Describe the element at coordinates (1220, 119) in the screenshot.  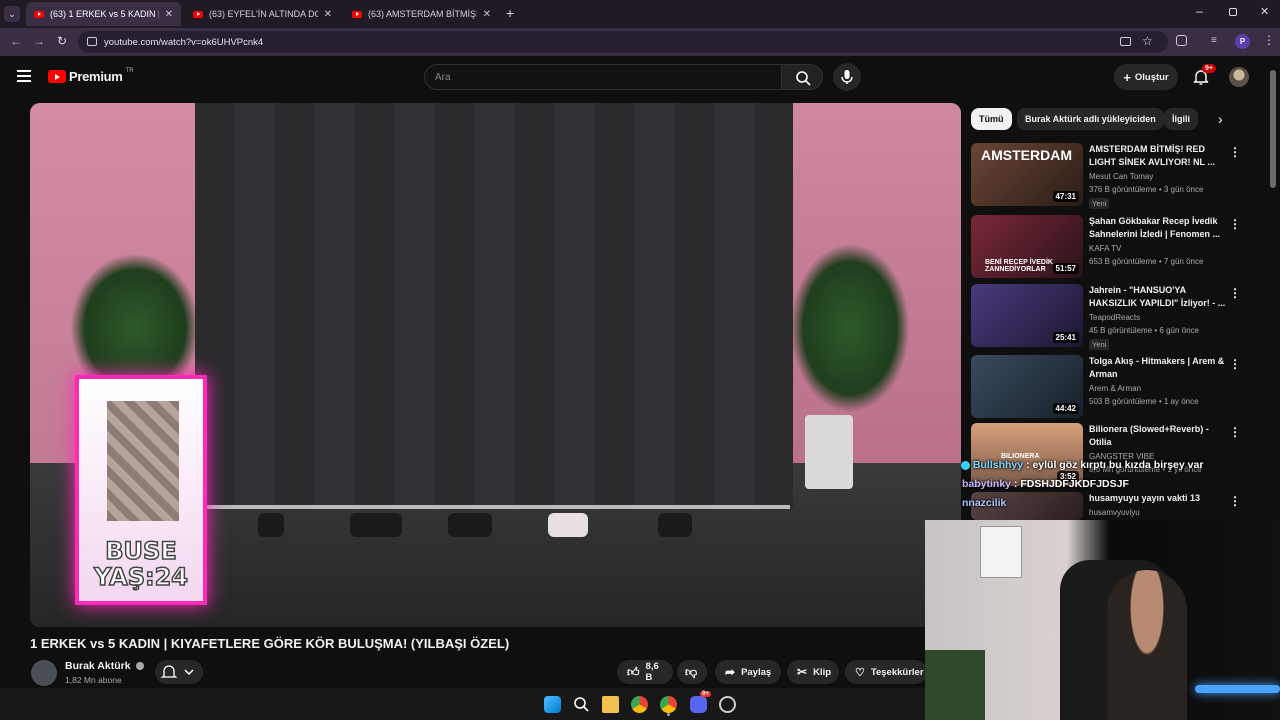
I see `chips-next-icon: ›` at that location.